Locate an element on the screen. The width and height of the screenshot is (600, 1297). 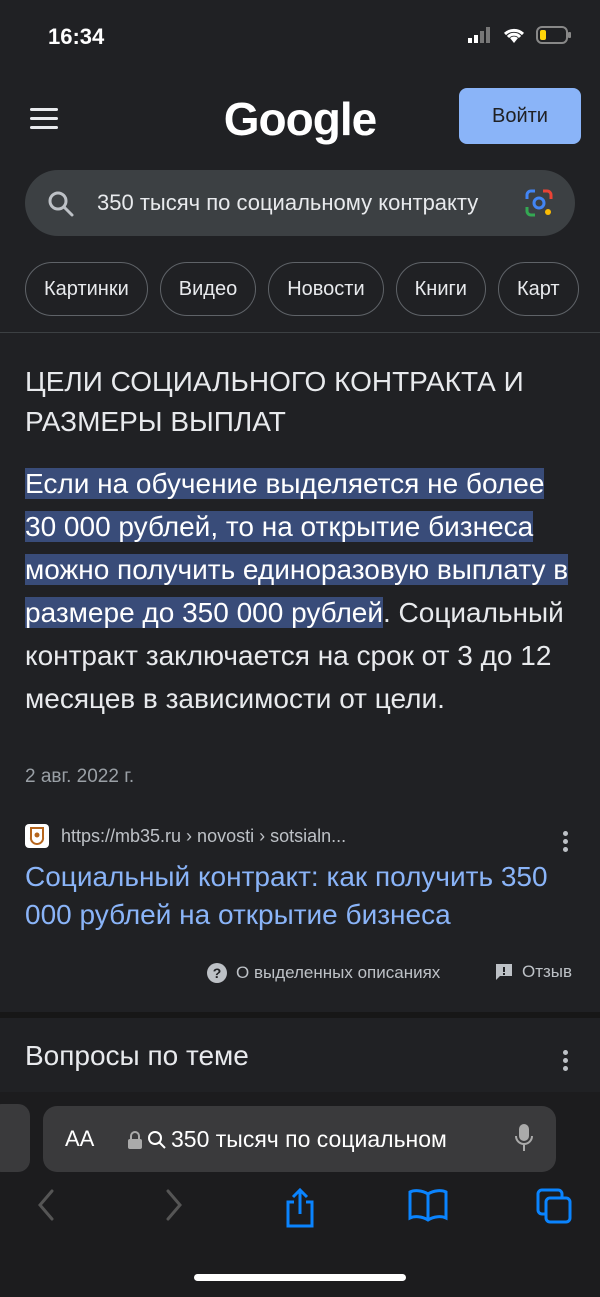
site-favicon is located at coordinates (37, 836).